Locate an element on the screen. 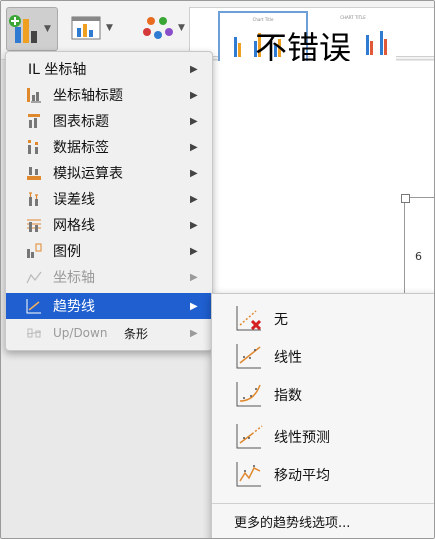  data-table-icon is located at coordinates (34, 173).